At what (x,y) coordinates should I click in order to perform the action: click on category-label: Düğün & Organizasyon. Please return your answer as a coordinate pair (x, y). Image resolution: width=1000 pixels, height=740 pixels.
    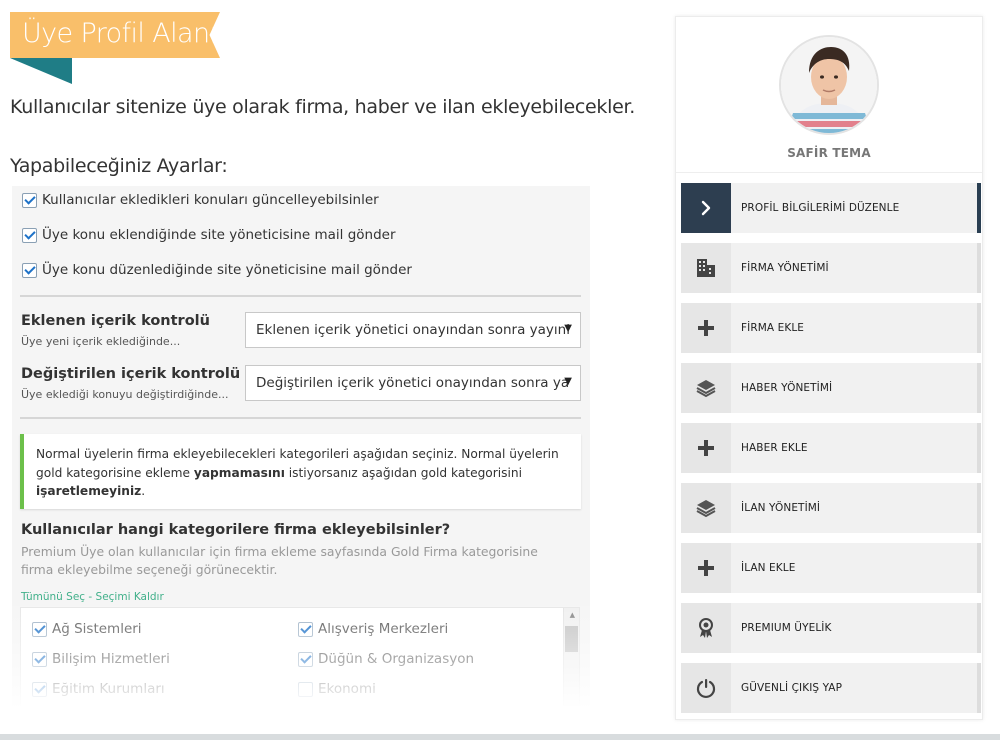
    Looking at the image, I should click on (396, 659).